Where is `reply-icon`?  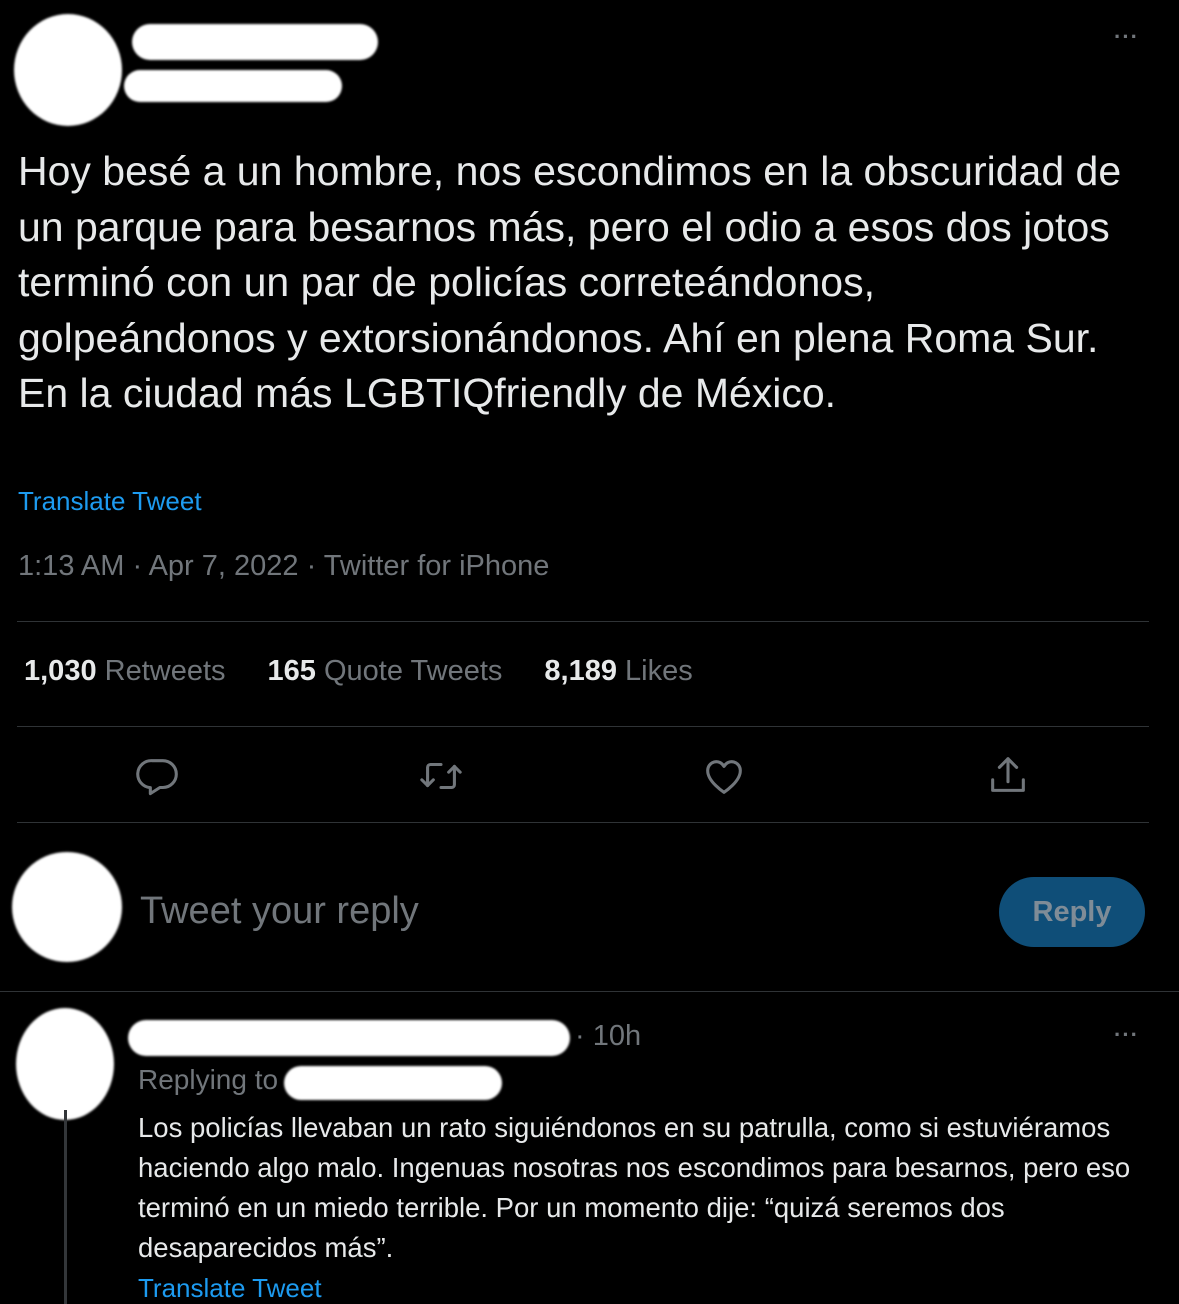
reply-icon is located at coordinates (158, 776).